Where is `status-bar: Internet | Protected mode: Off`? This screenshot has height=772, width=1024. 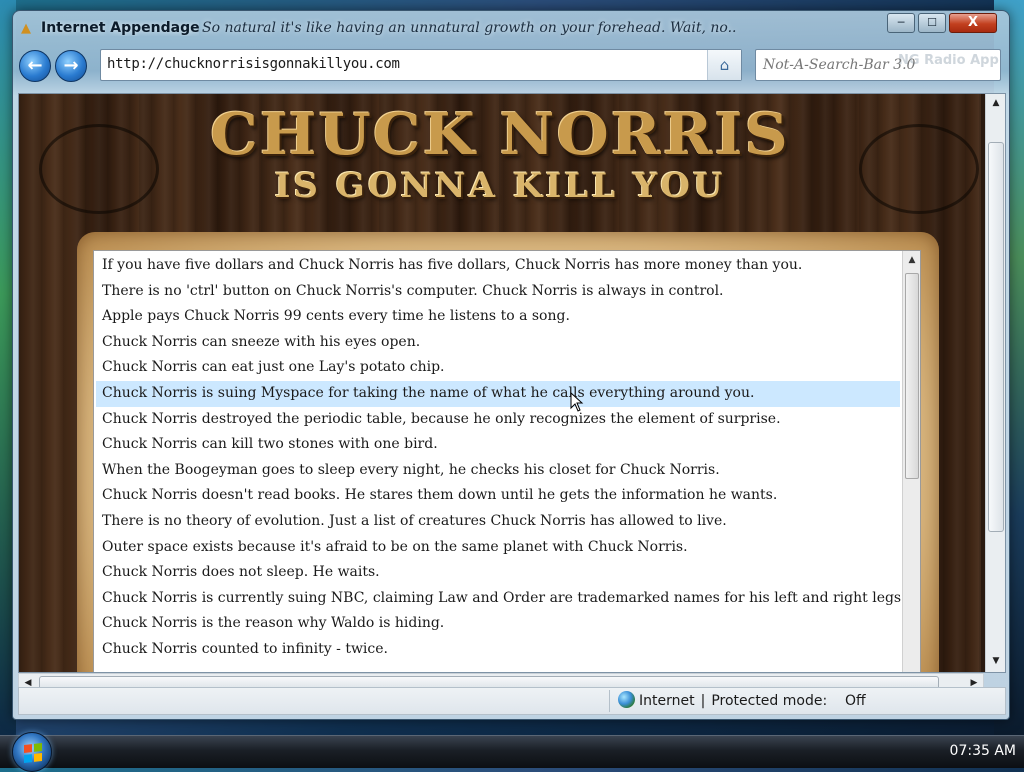
status-bar: Internet | Protected mode: Off is located at coordinates (512, 701).